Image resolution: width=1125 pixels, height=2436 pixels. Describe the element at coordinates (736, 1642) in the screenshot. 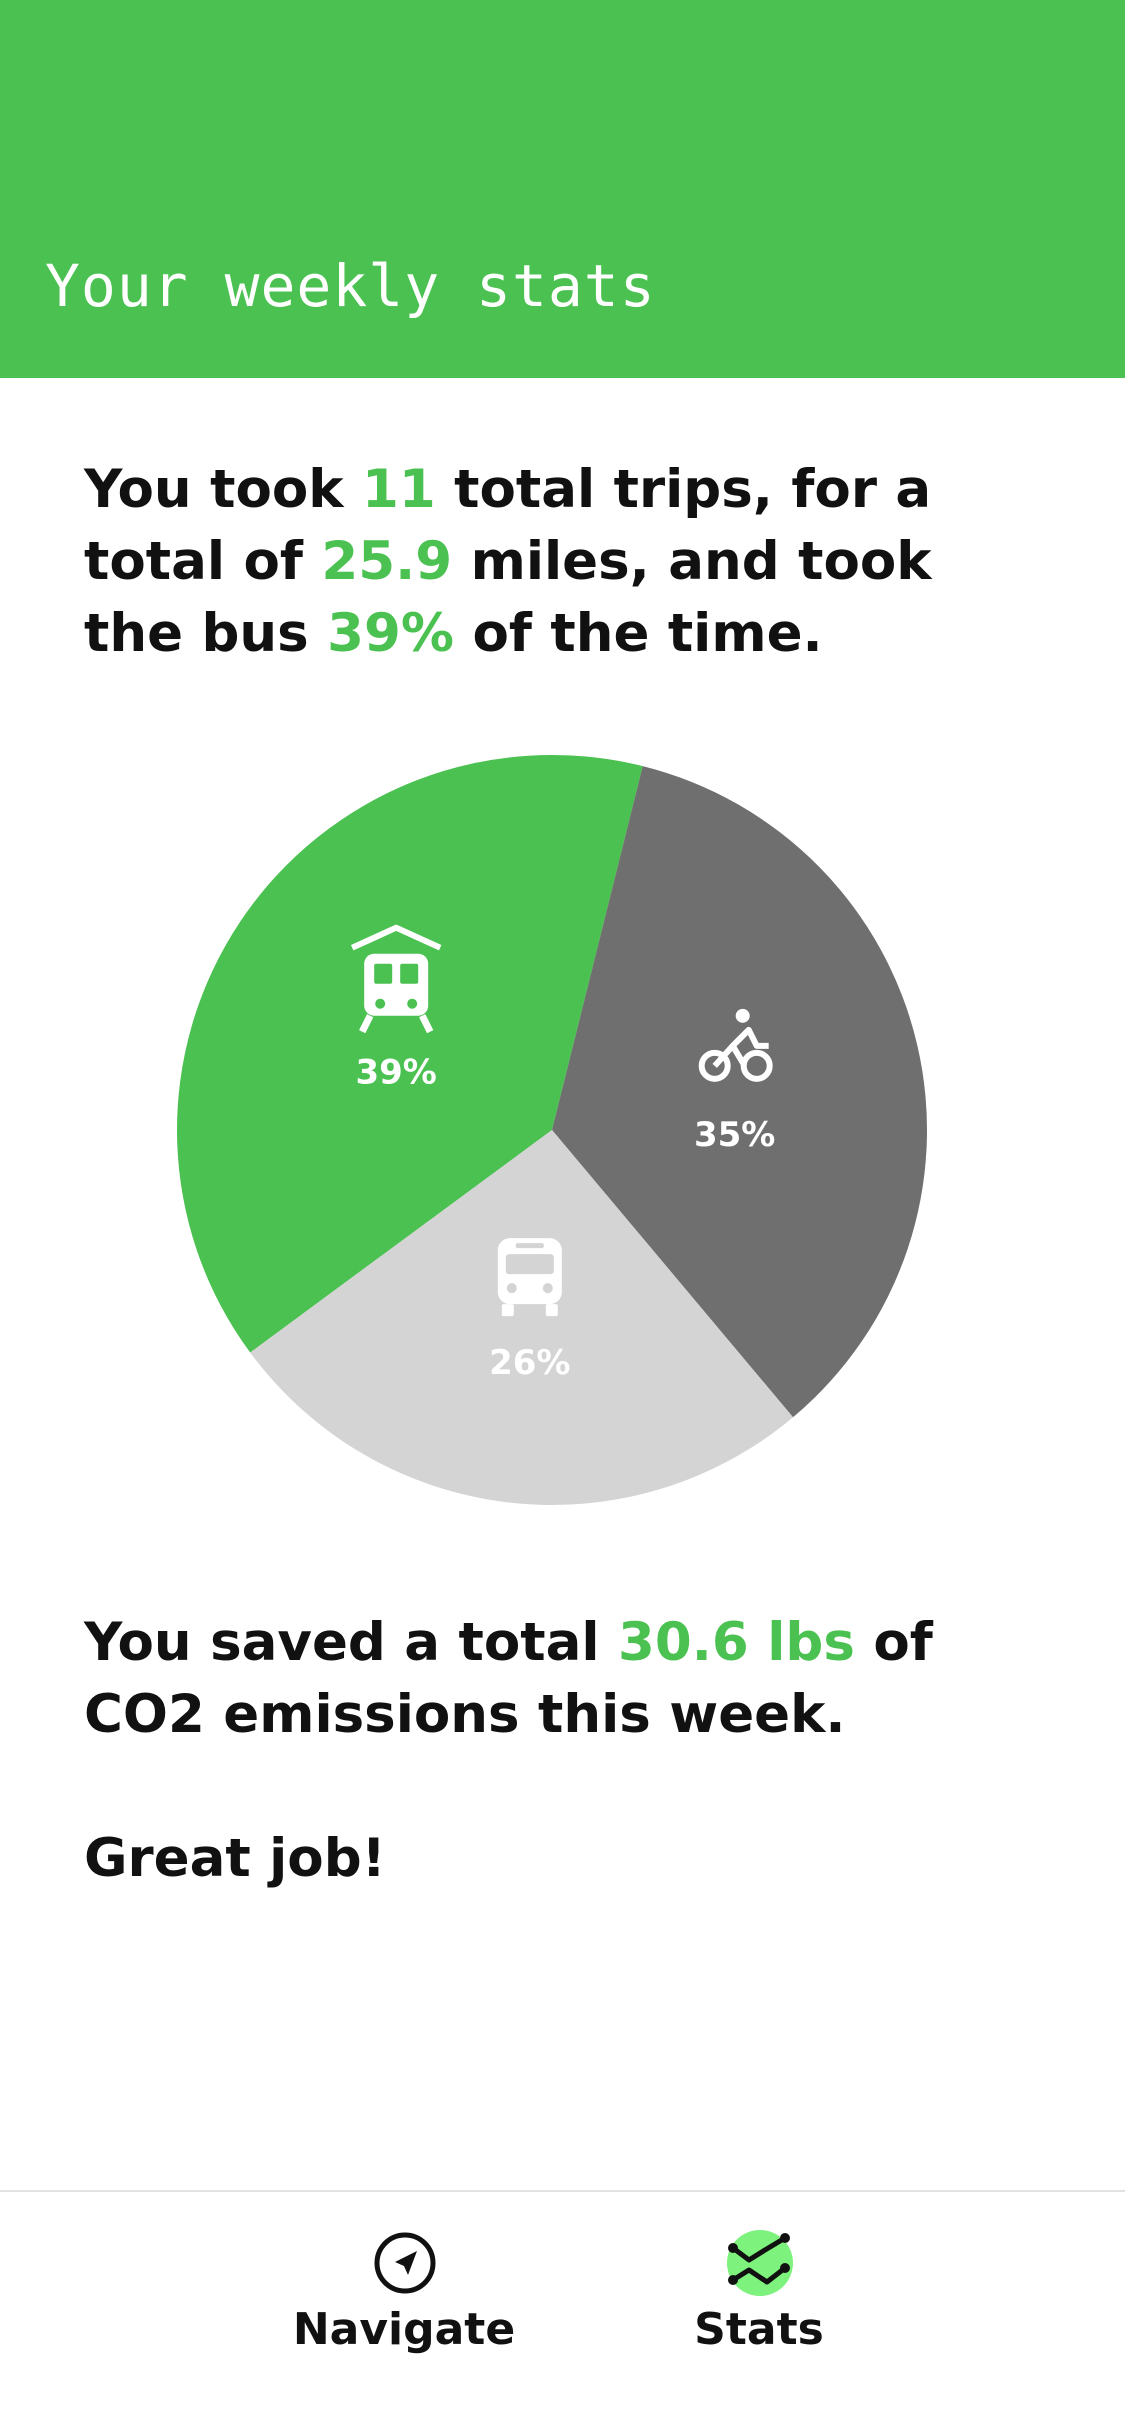

I see `co2-saved-amount: 30.6 lbs` at that location.